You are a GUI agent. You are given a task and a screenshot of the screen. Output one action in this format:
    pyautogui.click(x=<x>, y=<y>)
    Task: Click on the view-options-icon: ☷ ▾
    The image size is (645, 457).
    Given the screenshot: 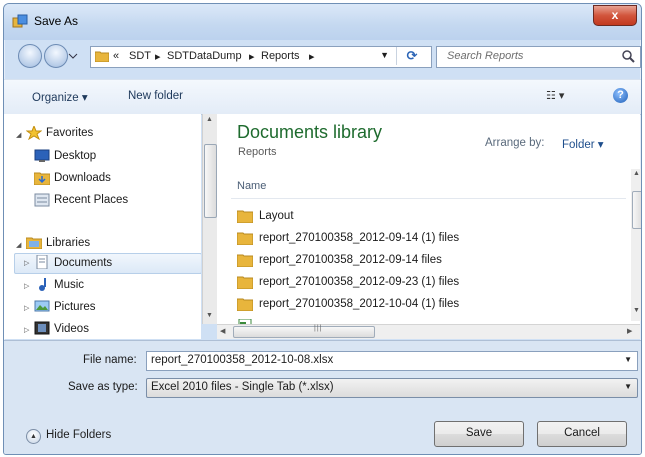 What is the action you would take?
    pyautogui.click(x=555, y=95)
    